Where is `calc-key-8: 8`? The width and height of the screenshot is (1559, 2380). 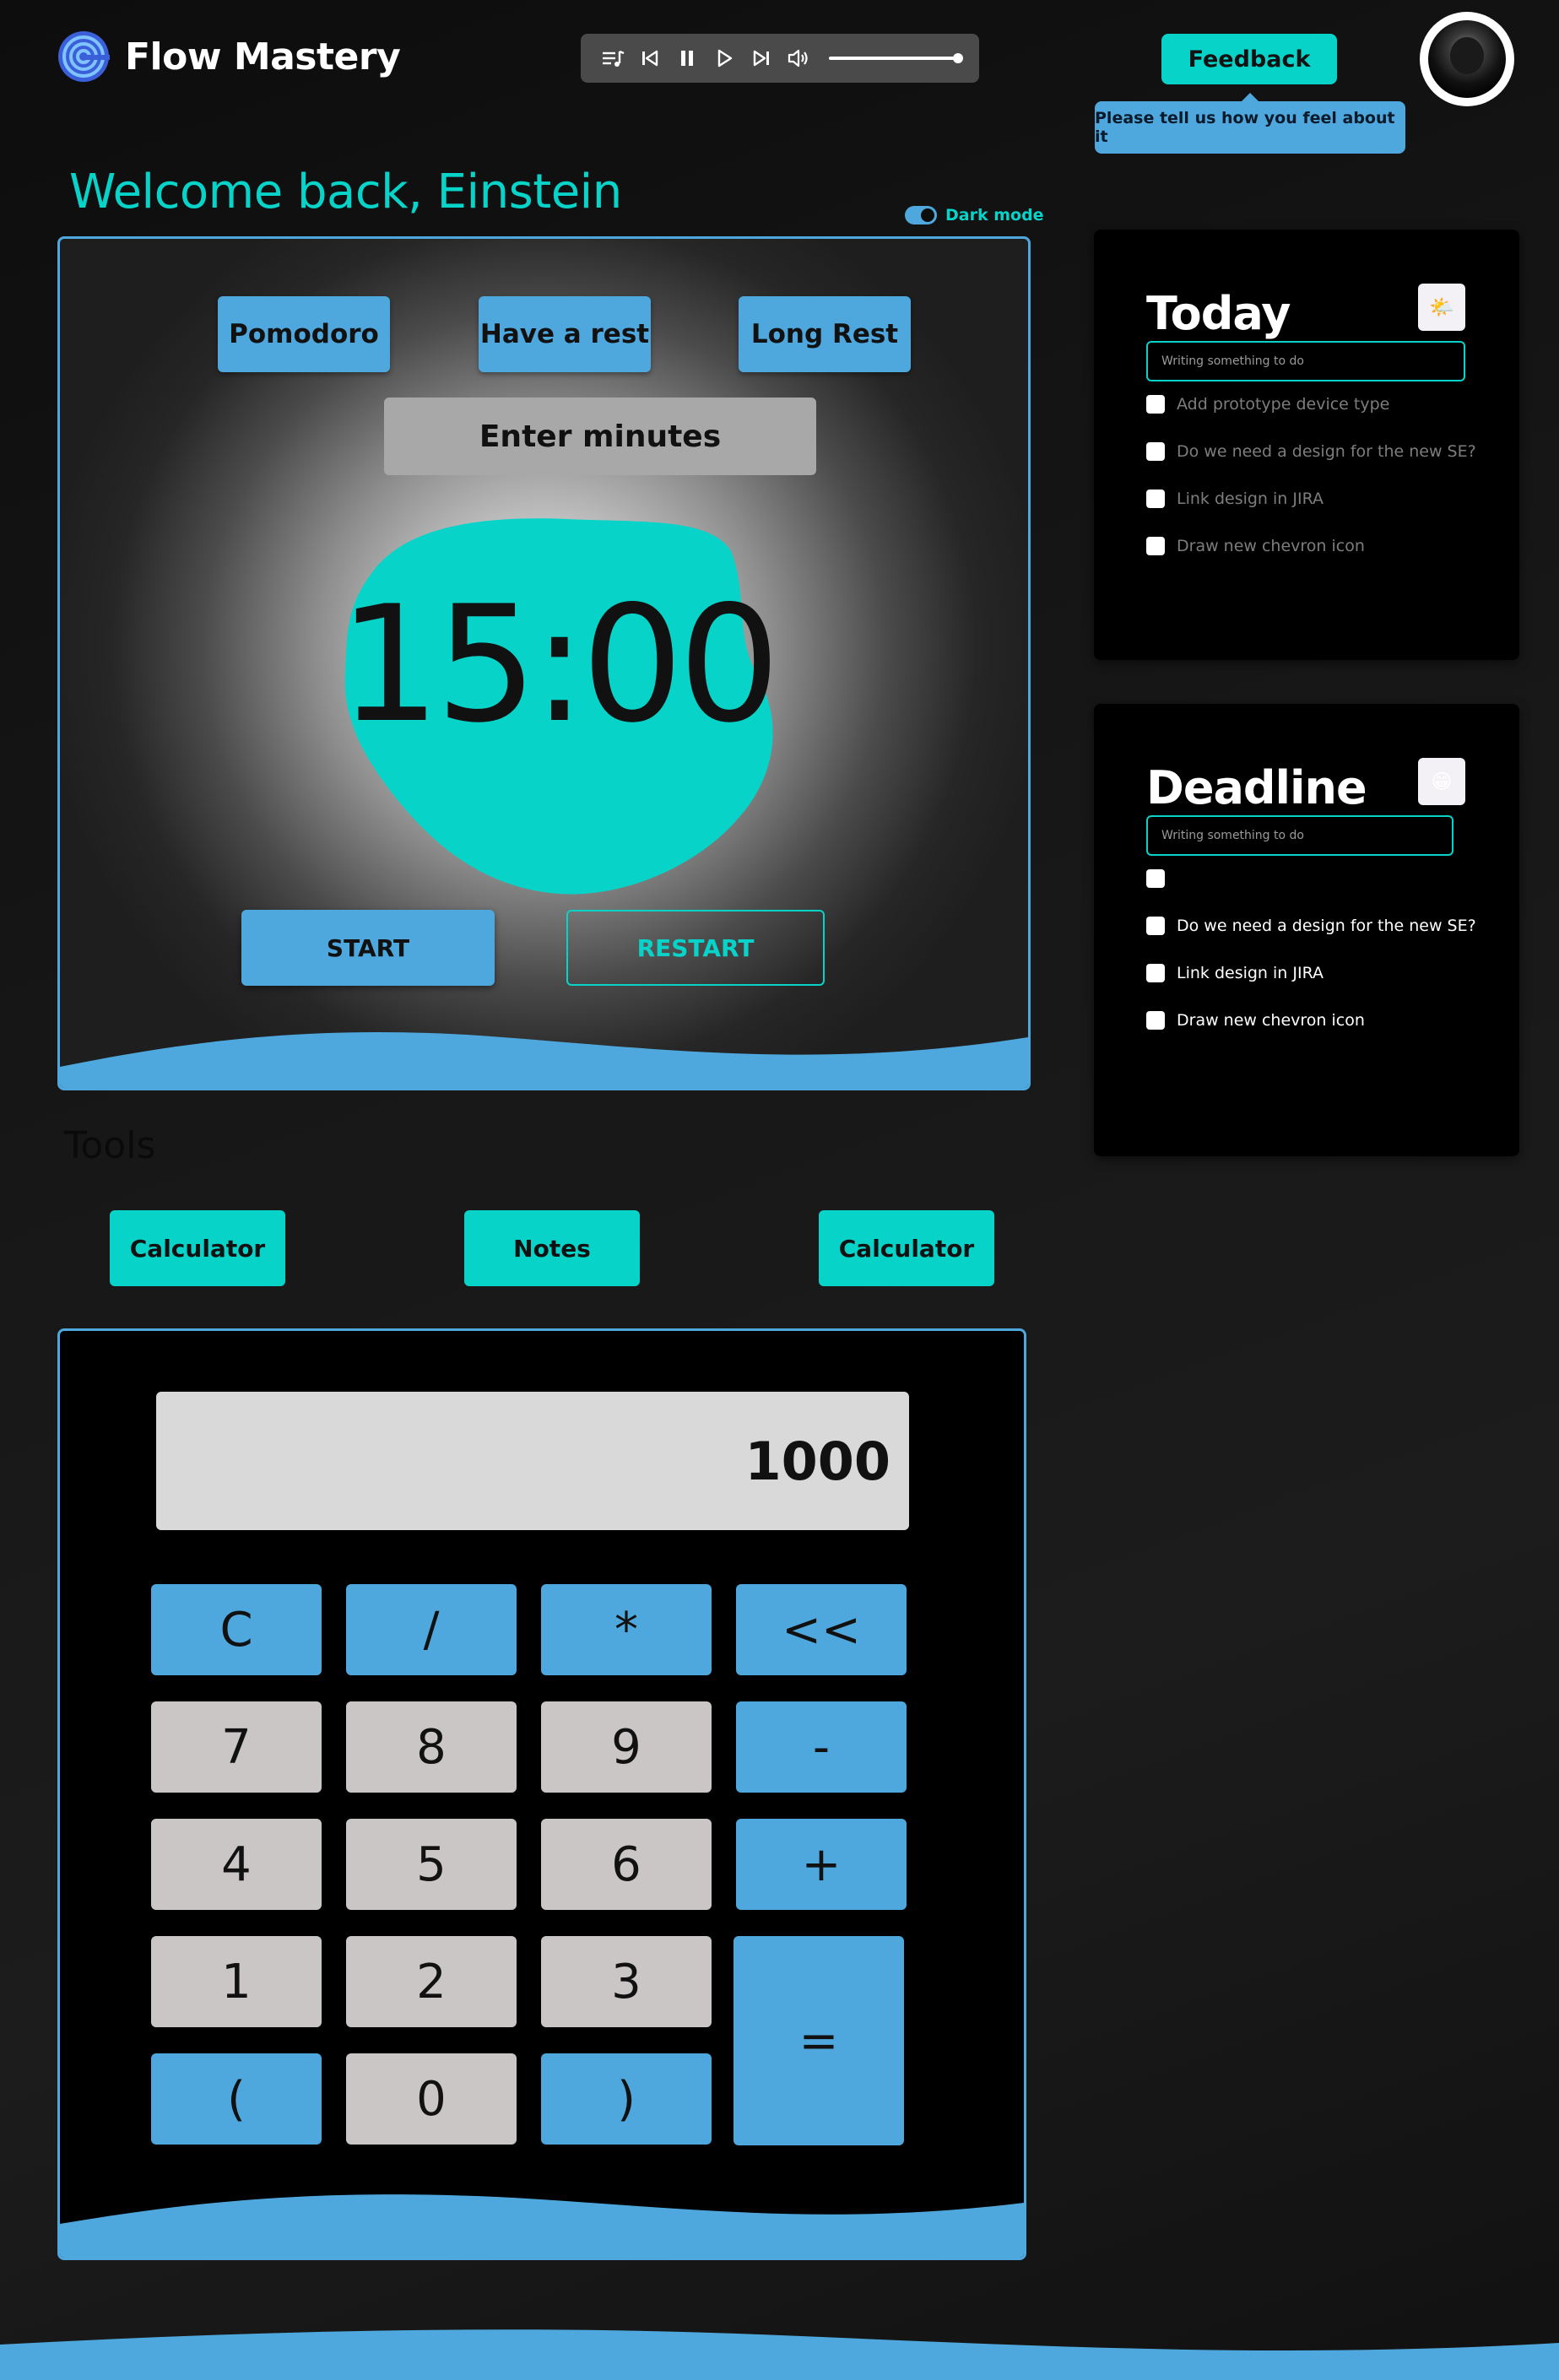
calc-key-8: 8 is located at coordinates (432, 1747).